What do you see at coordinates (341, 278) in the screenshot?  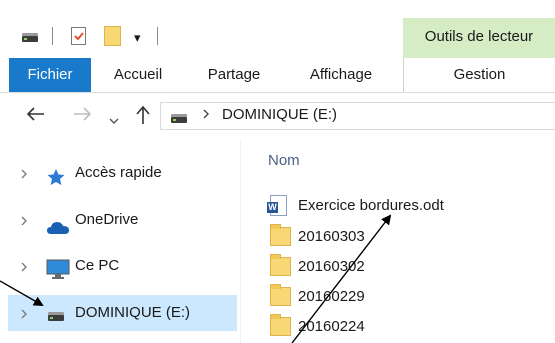 I see `arrow-to-document` at bounding box center [341, 278].